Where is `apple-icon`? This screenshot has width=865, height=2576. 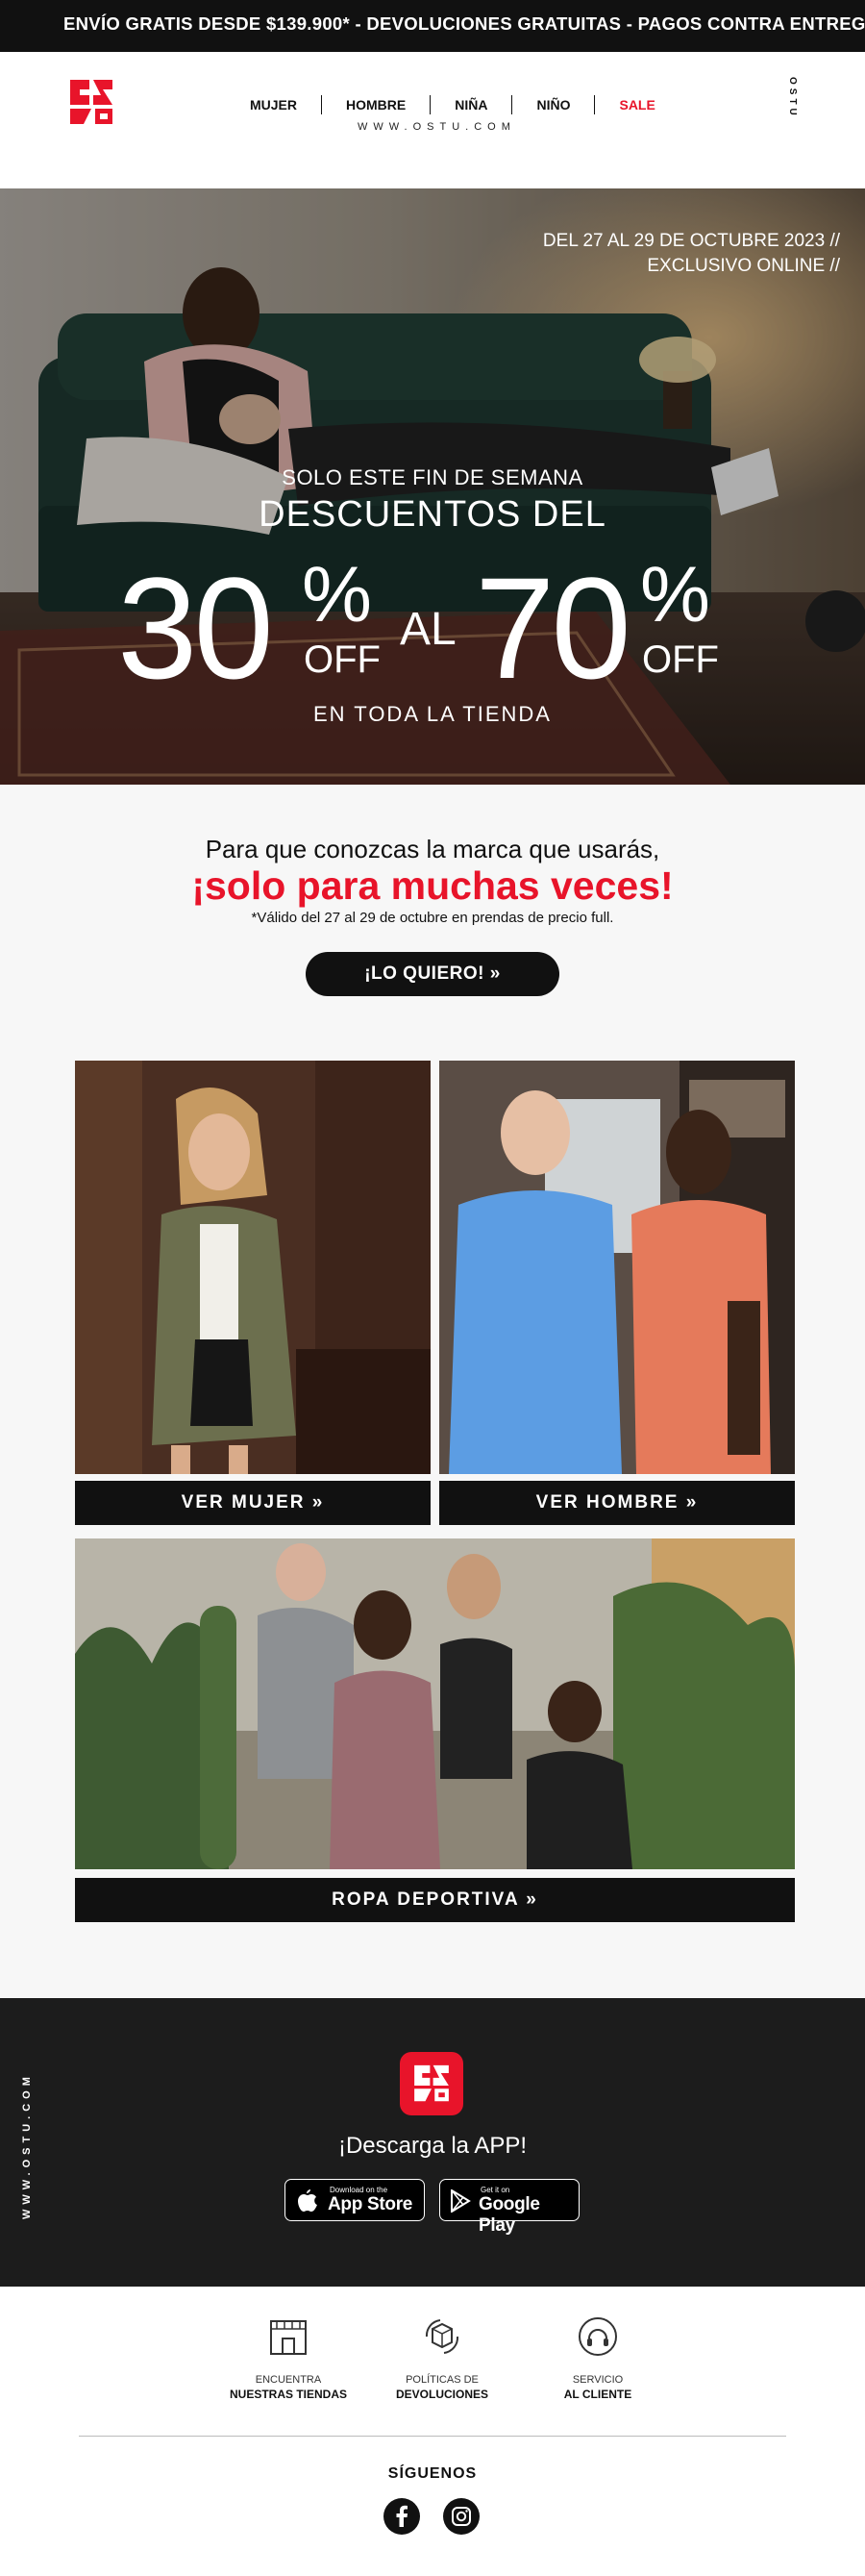
apple-icon is located at coordinates (307, 2200).